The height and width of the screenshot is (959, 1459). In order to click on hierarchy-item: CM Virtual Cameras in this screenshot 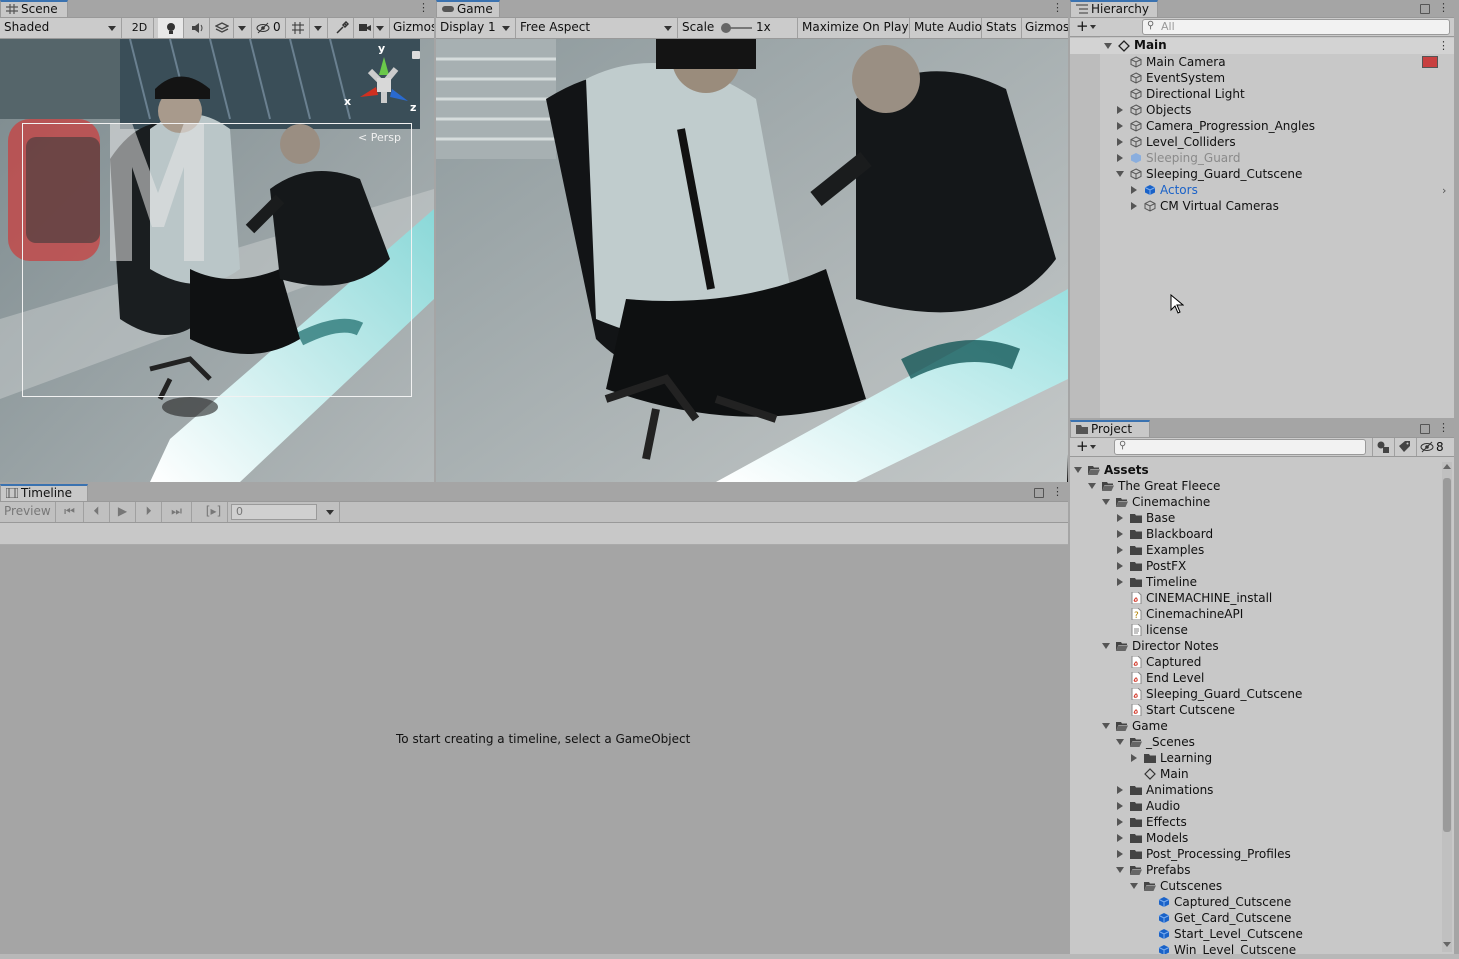, I will do `click(1262, 206)`.